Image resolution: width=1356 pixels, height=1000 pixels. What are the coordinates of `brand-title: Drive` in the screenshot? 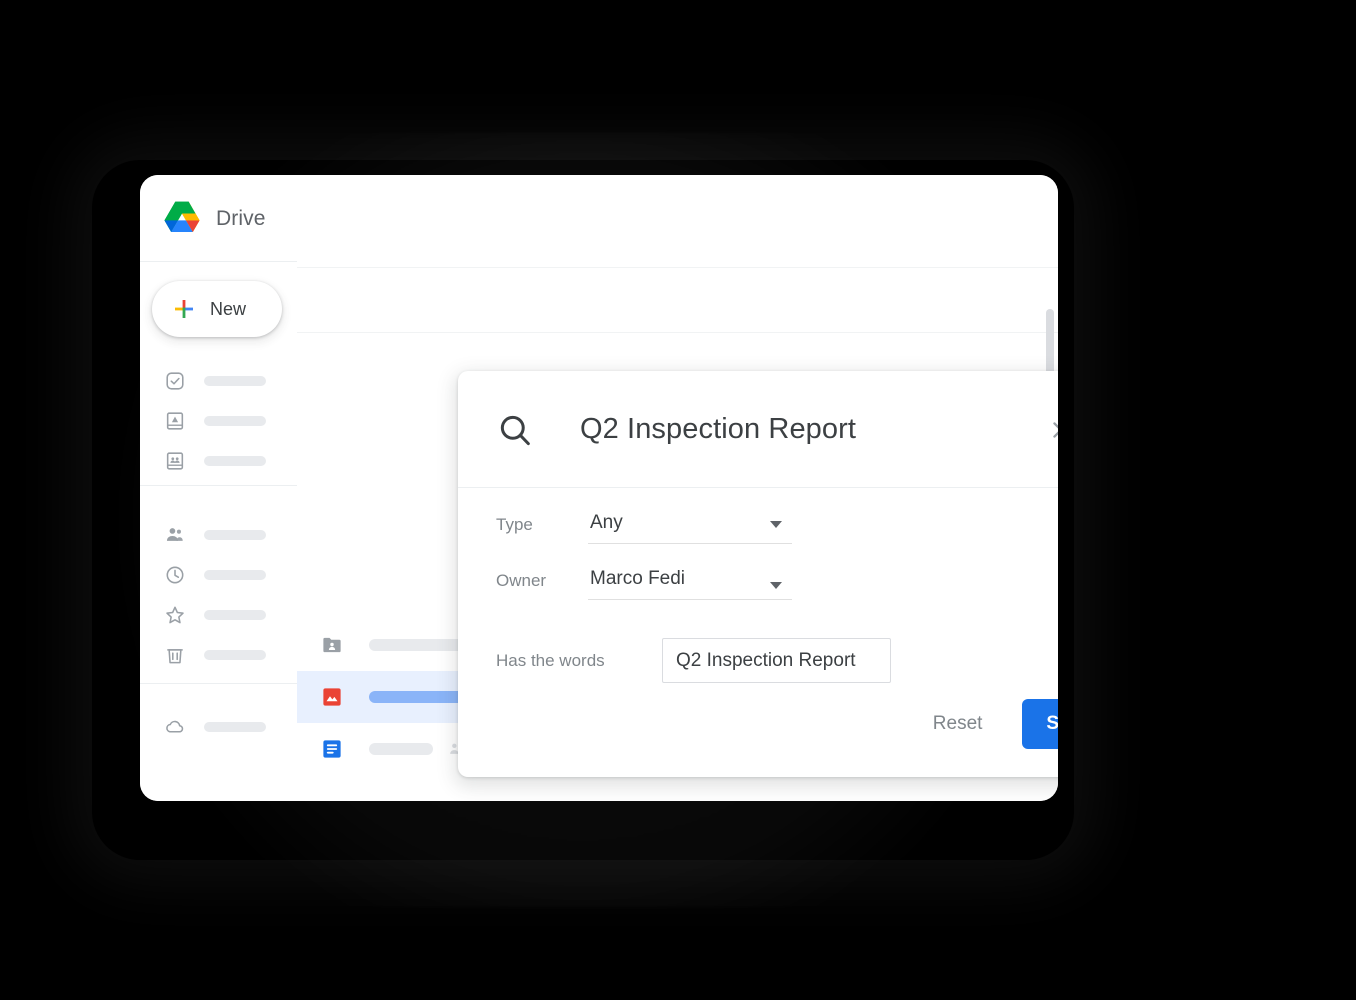 It's located at (241, 218).